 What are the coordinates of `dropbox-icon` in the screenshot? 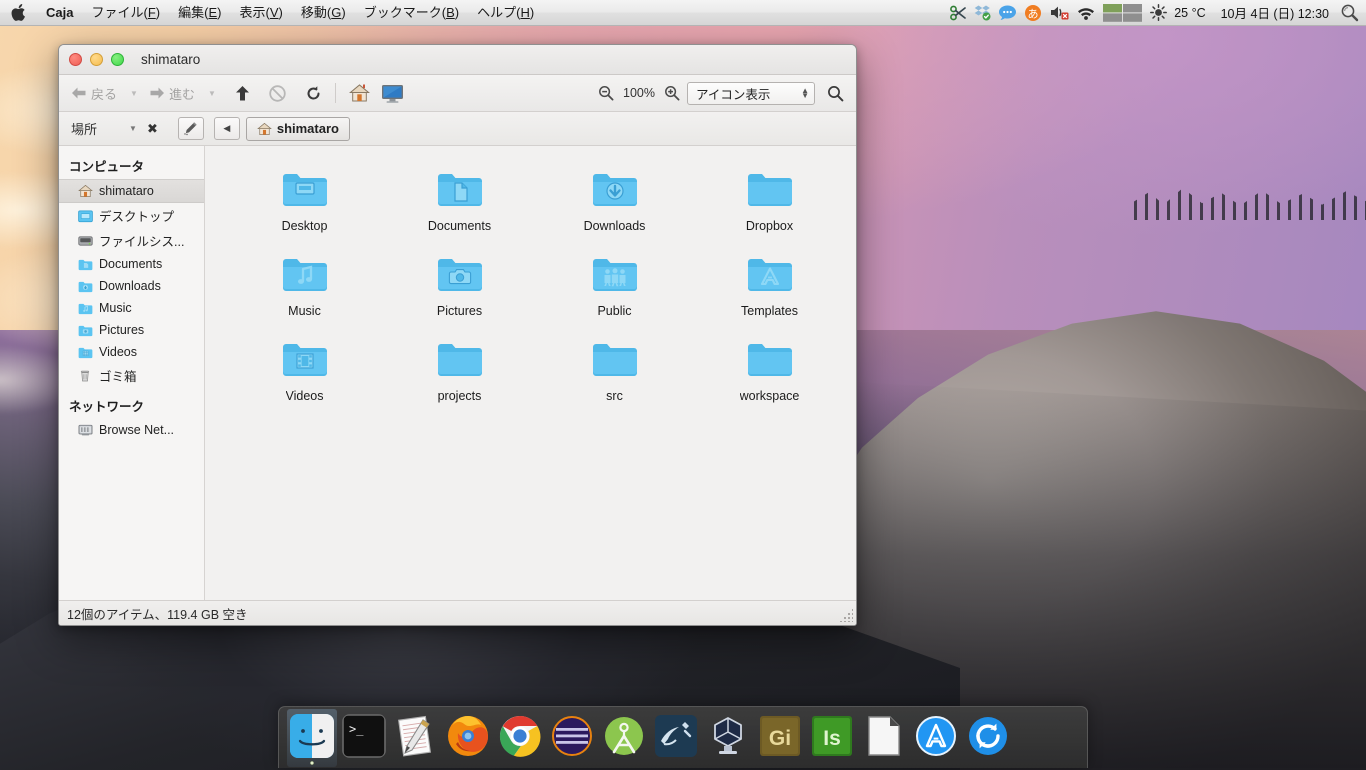 It's located at (982, 13).